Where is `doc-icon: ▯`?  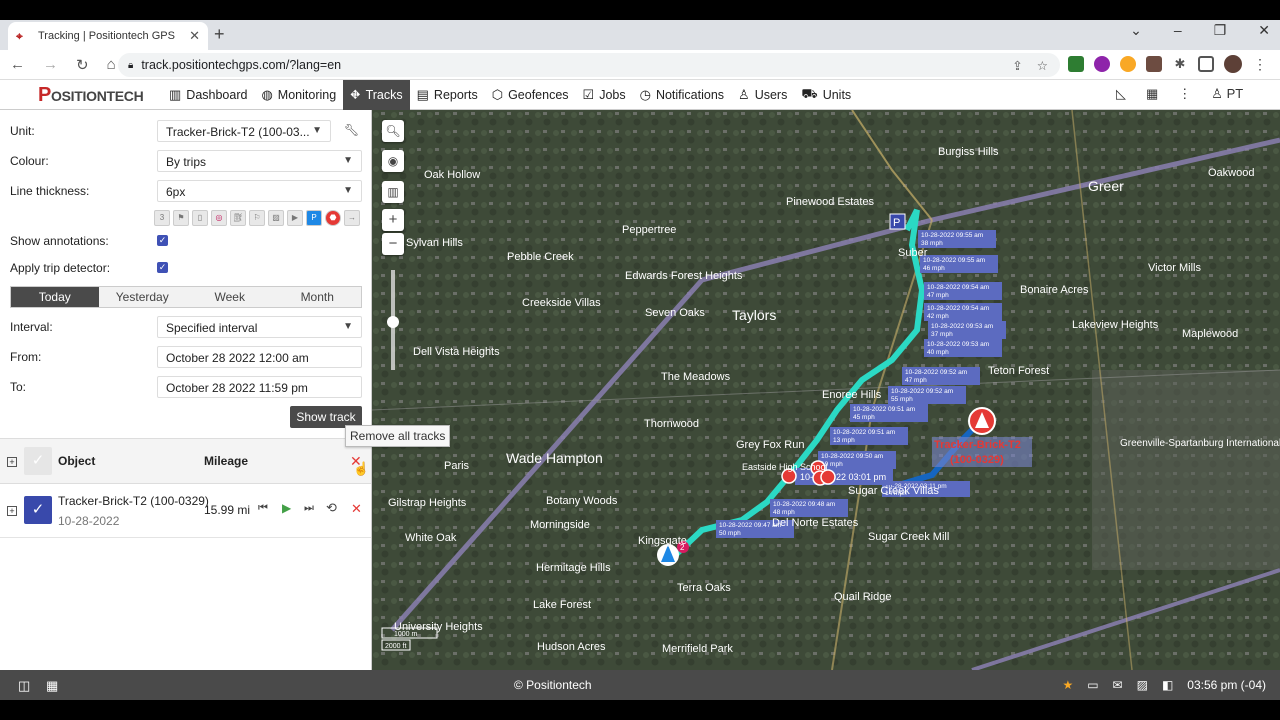 doc-icon: ▯ is located at coordinates (200, 218).